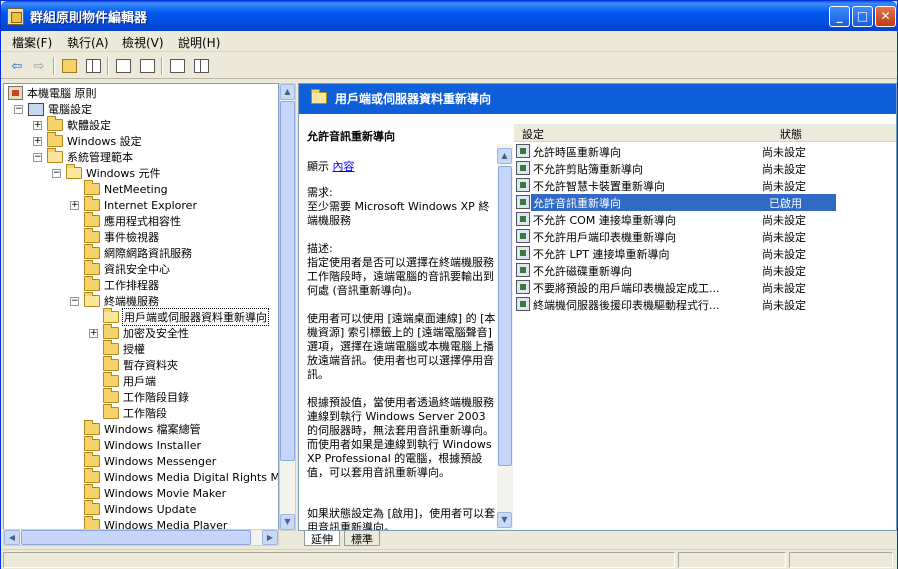  I want to click on list-row: 不允許用戶端印表機重新導向 尚未設定, so click(705, 236).